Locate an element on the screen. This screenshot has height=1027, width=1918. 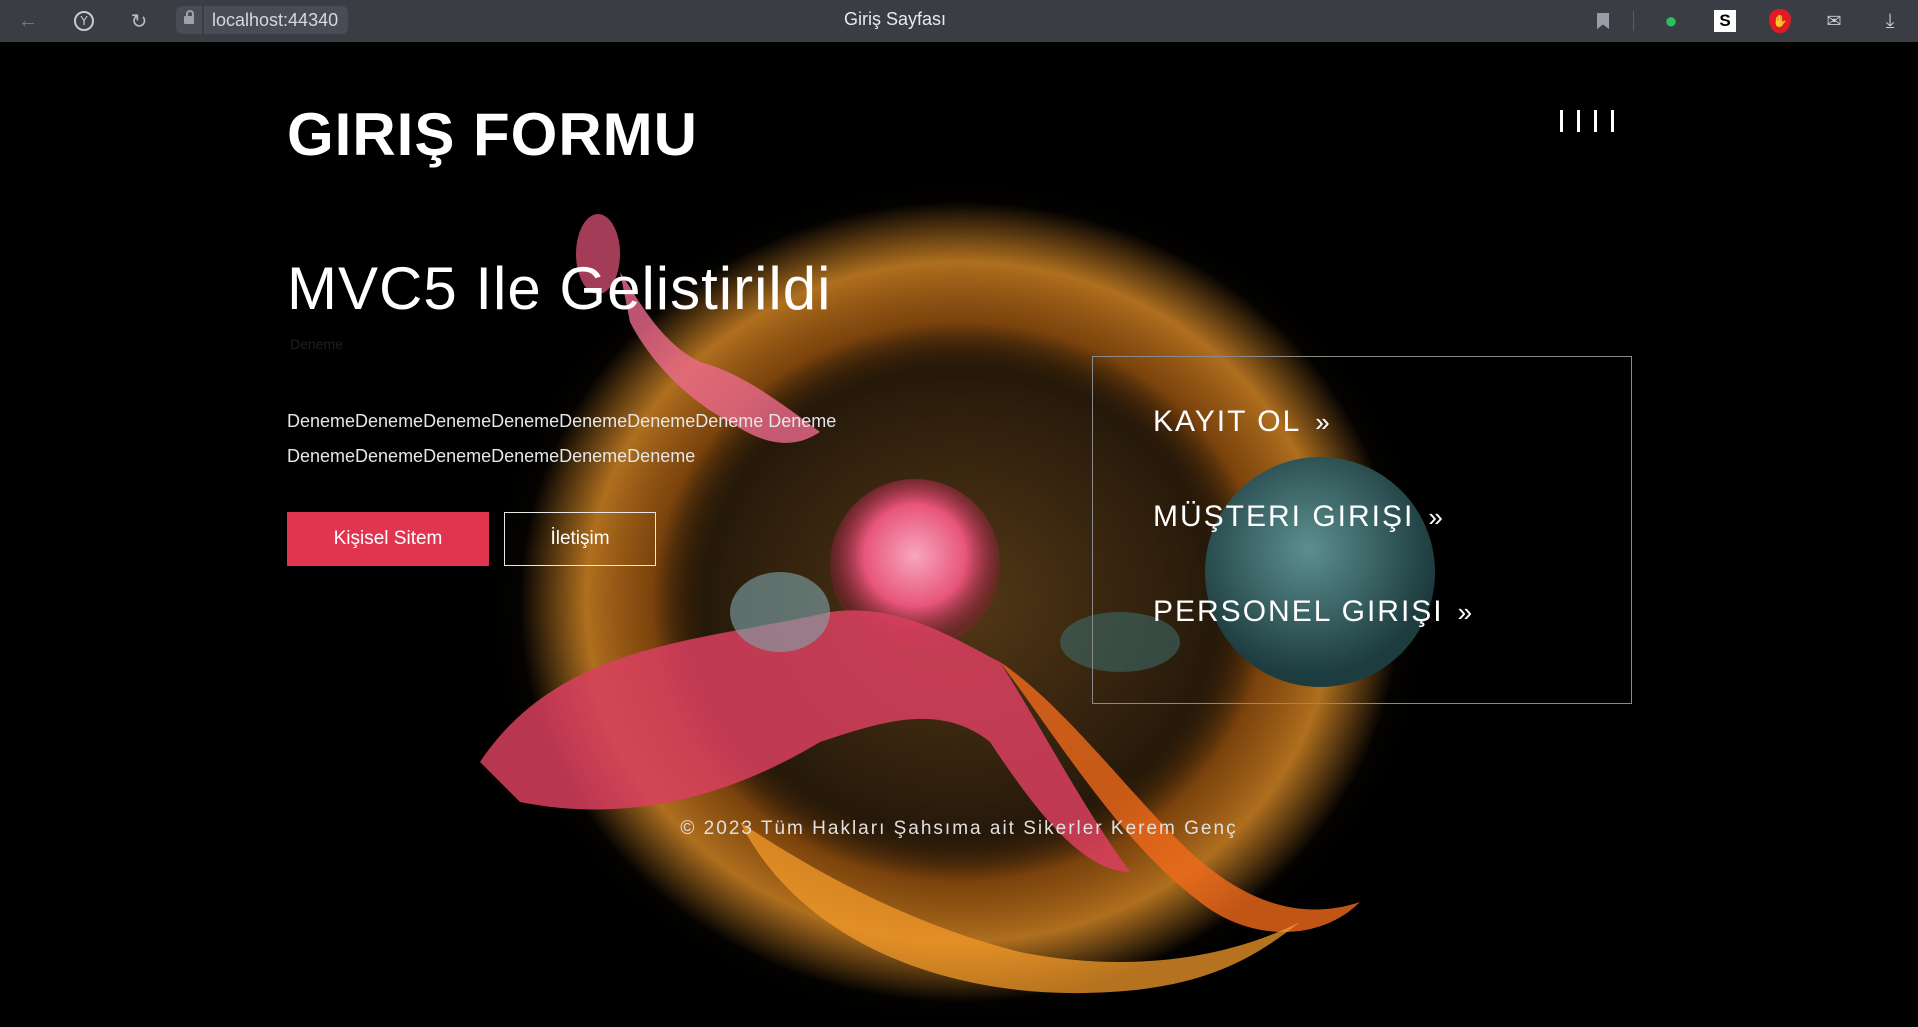
evernote-icon: ● is located at coordinates (1671, 21).